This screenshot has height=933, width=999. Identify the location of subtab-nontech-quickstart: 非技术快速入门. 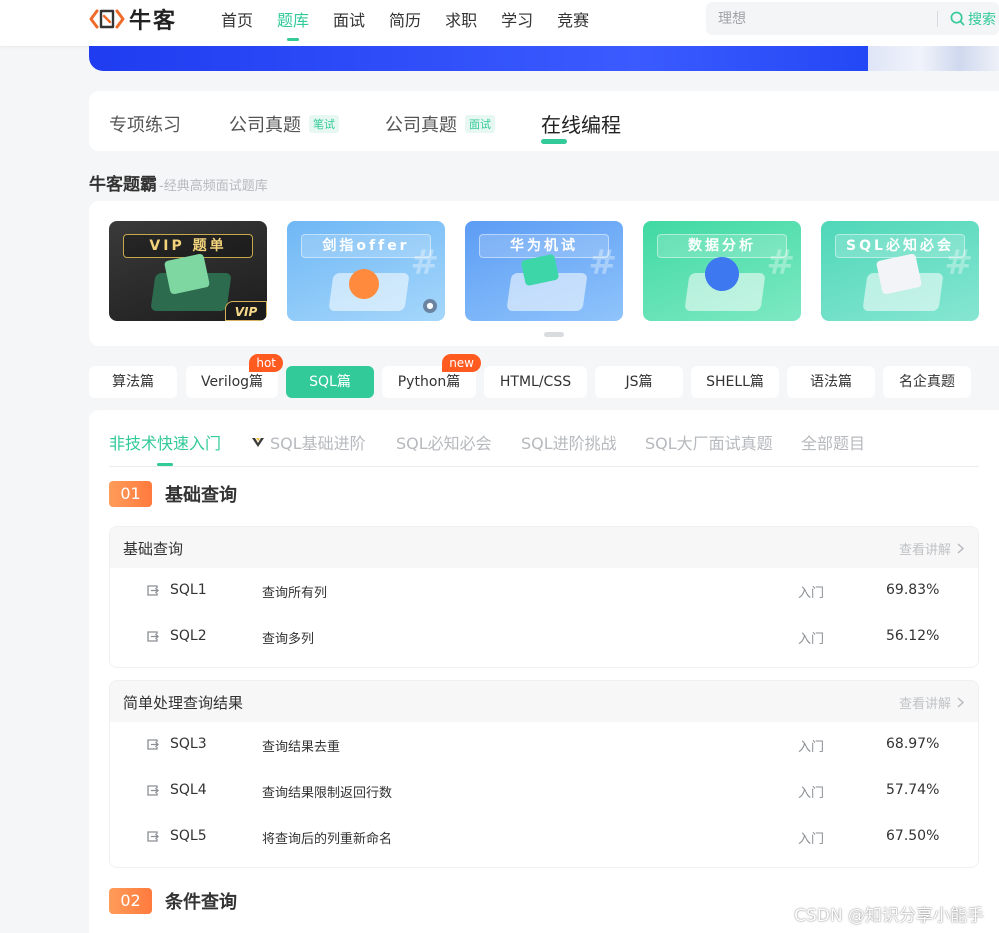
(165, 448).